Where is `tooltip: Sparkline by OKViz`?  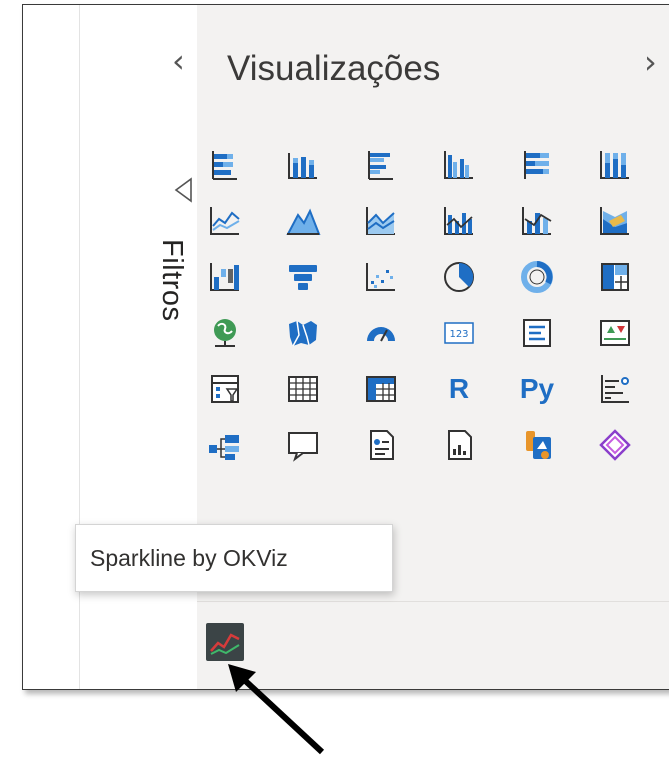
tooltip: Sparkline by OKViz is located at coordinates (234, 558).